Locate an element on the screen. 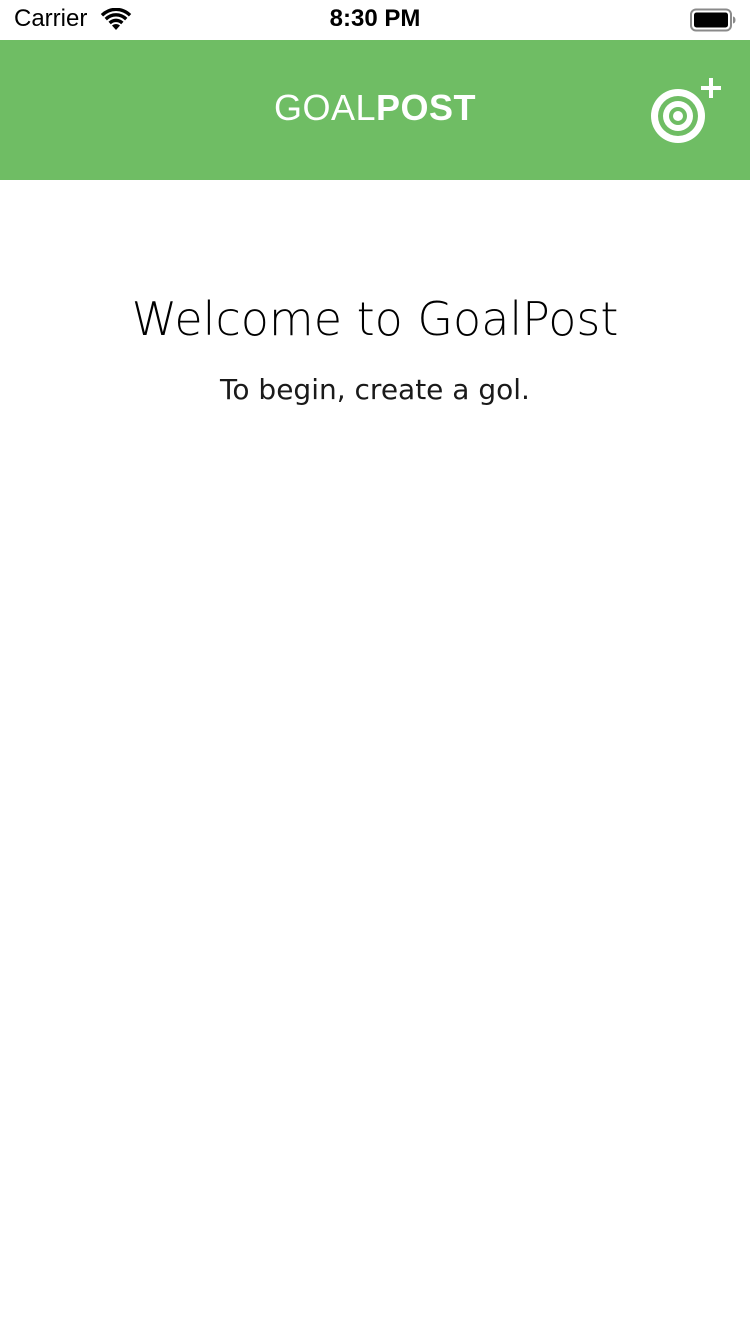  app-title-light: GOAL is located at coordinates (325, 107).